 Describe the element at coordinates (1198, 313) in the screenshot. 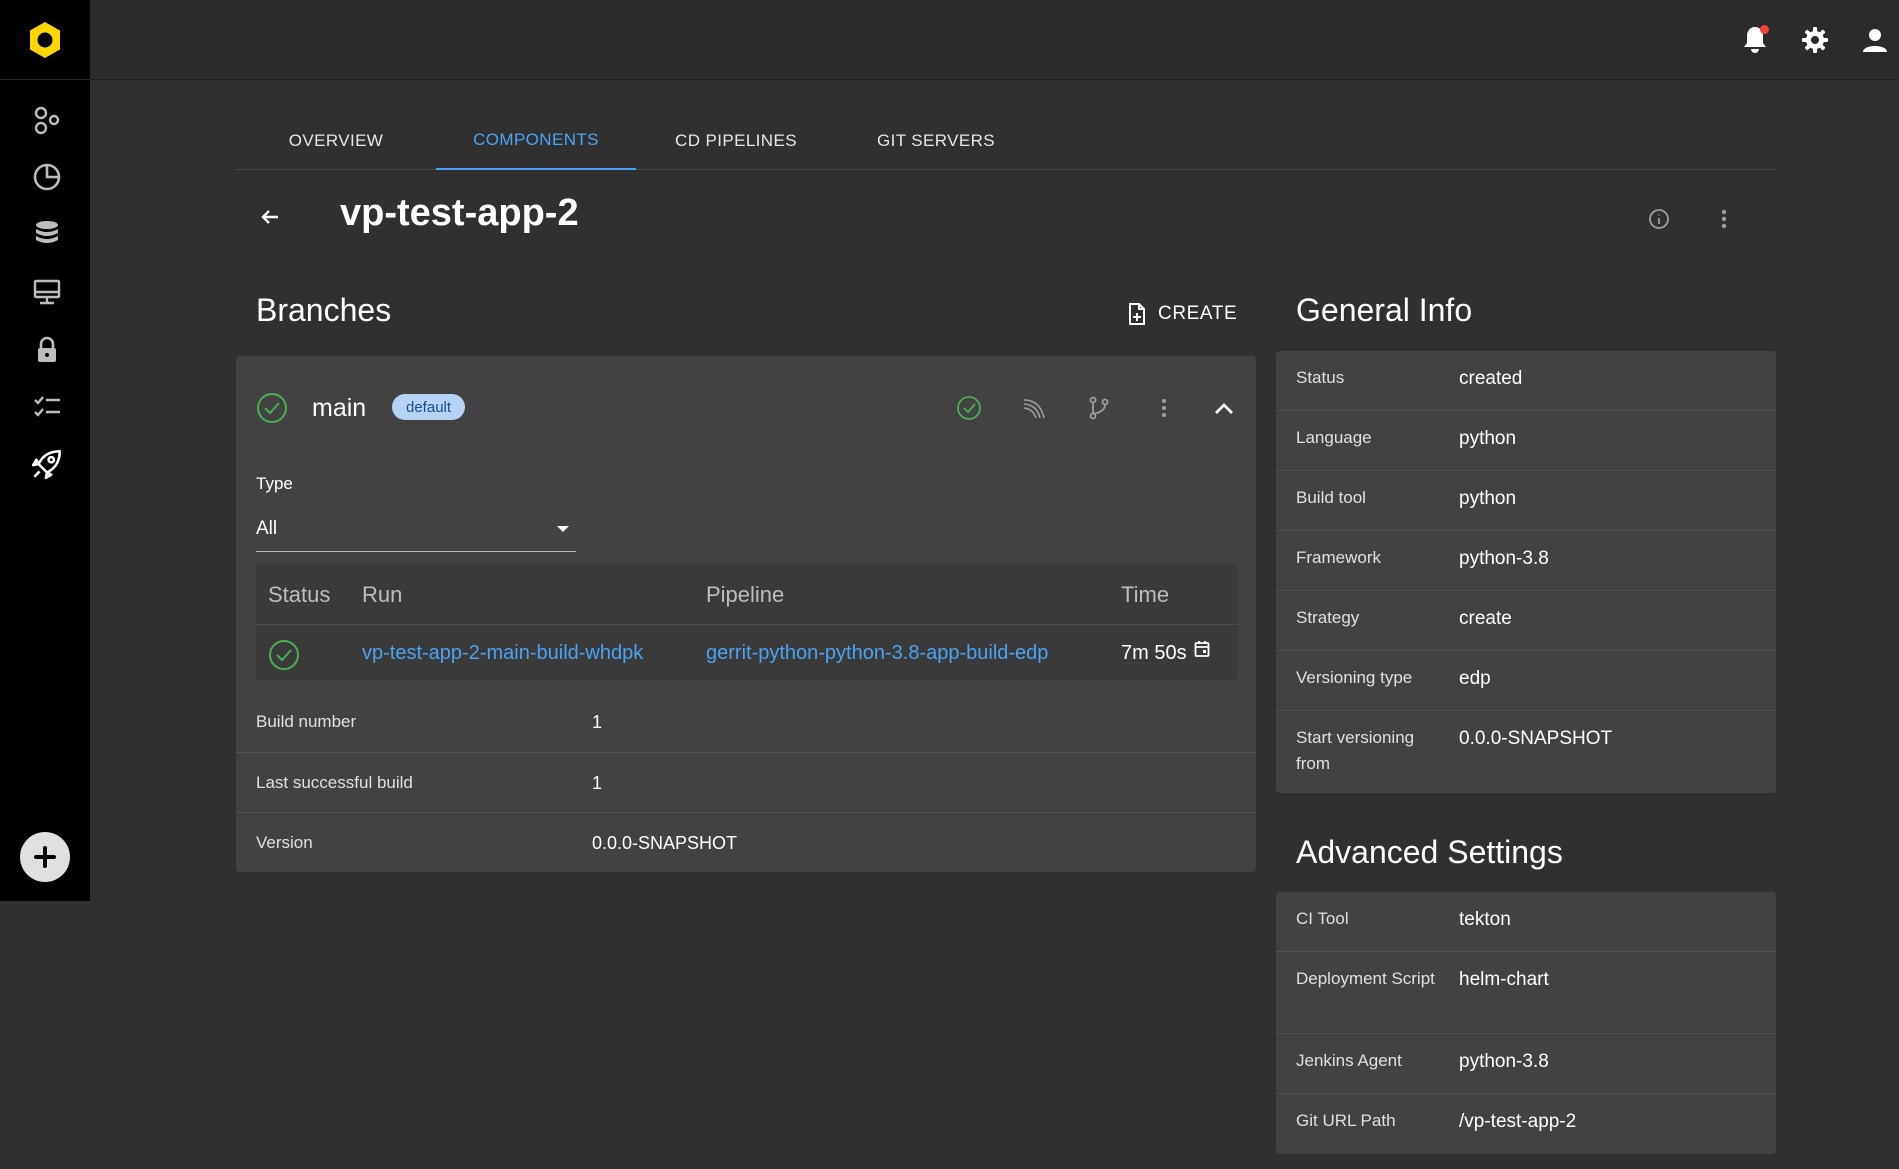

I see `create-label: CREATE` at that location.